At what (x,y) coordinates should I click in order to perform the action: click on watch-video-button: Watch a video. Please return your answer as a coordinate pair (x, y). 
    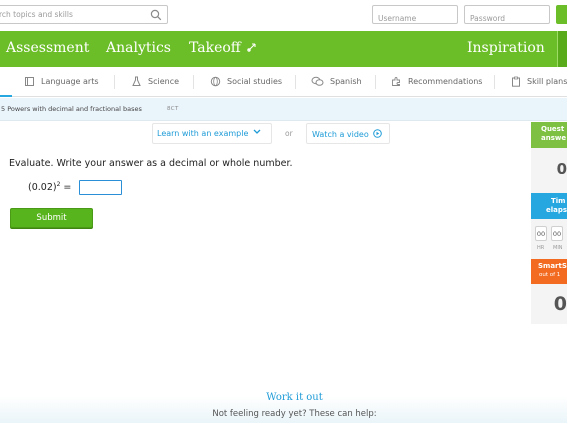
    Looking at the image, I should click on (348, 133).